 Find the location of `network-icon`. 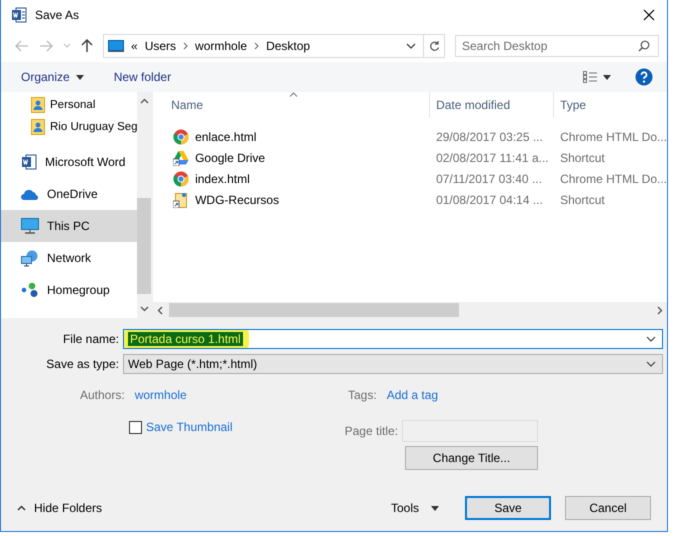

network-icon is located at coordinates (30, 258).